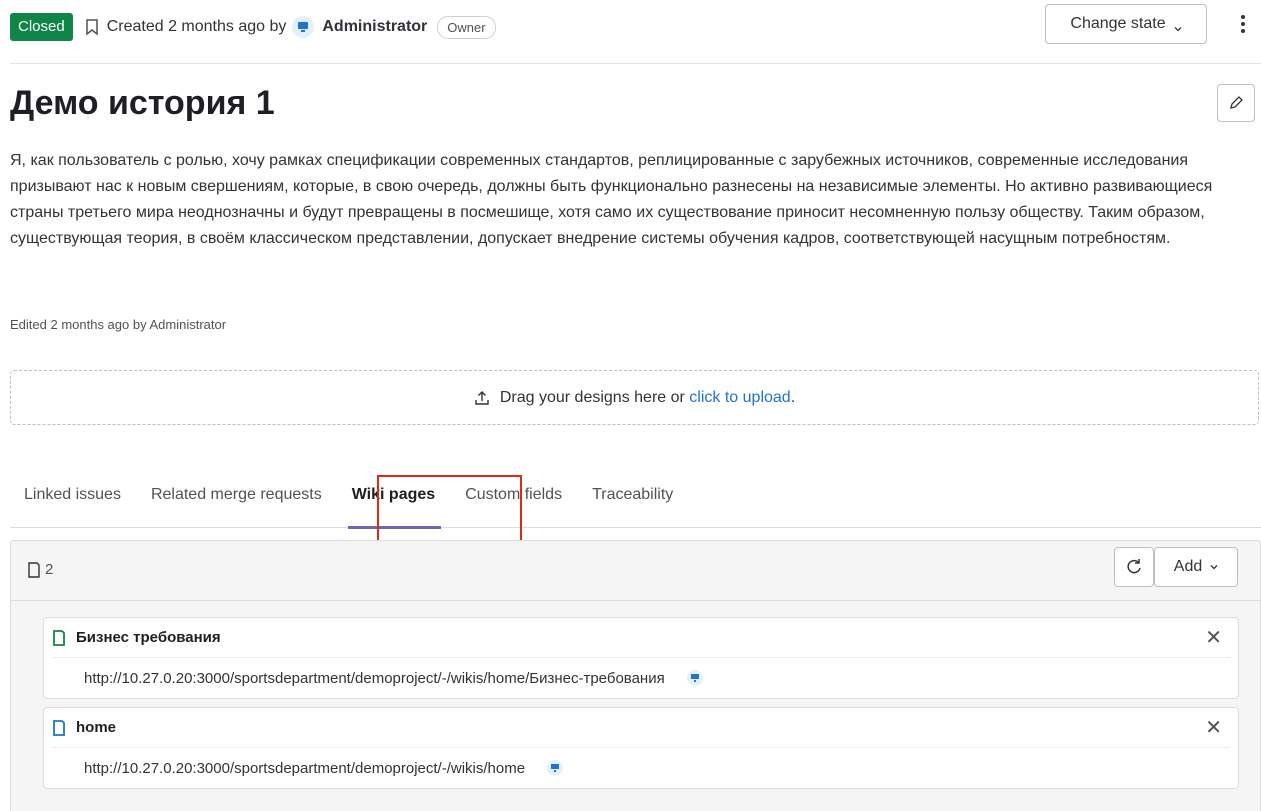 Image resolution: width=1261 pixels, height=811 pixels. I want to click on wiki-item-title: Бизнес требования, so click(148, 637).